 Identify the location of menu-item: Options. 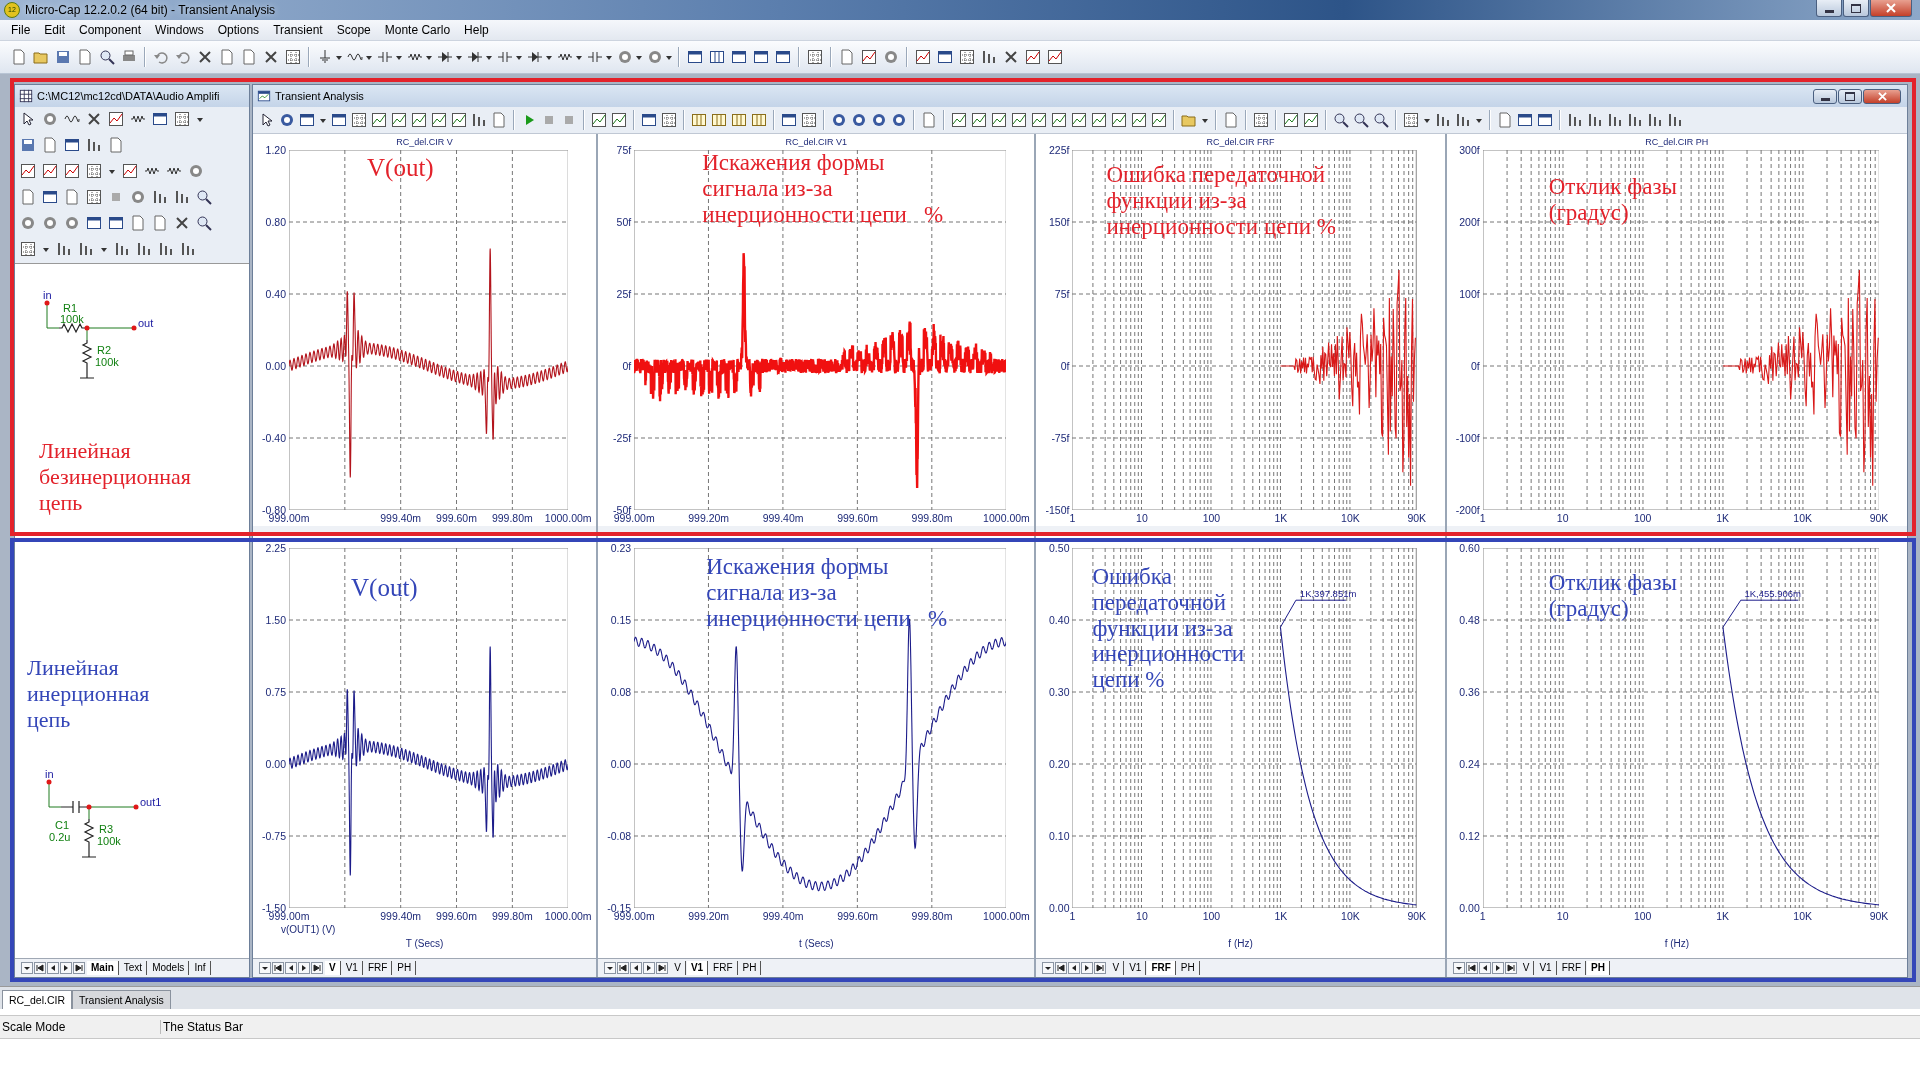
(238, 30).